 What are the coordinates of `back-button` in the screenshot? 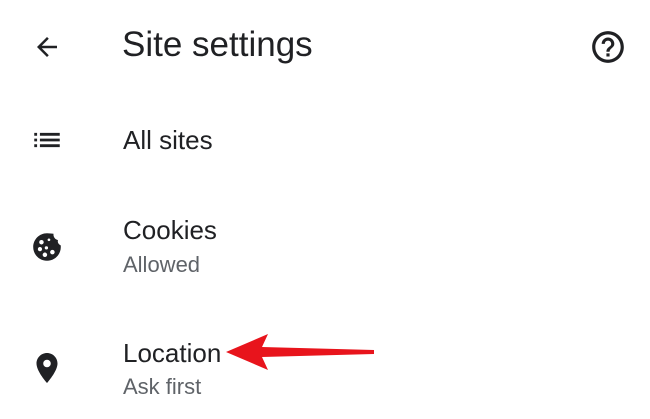 It's located at (47, 47).